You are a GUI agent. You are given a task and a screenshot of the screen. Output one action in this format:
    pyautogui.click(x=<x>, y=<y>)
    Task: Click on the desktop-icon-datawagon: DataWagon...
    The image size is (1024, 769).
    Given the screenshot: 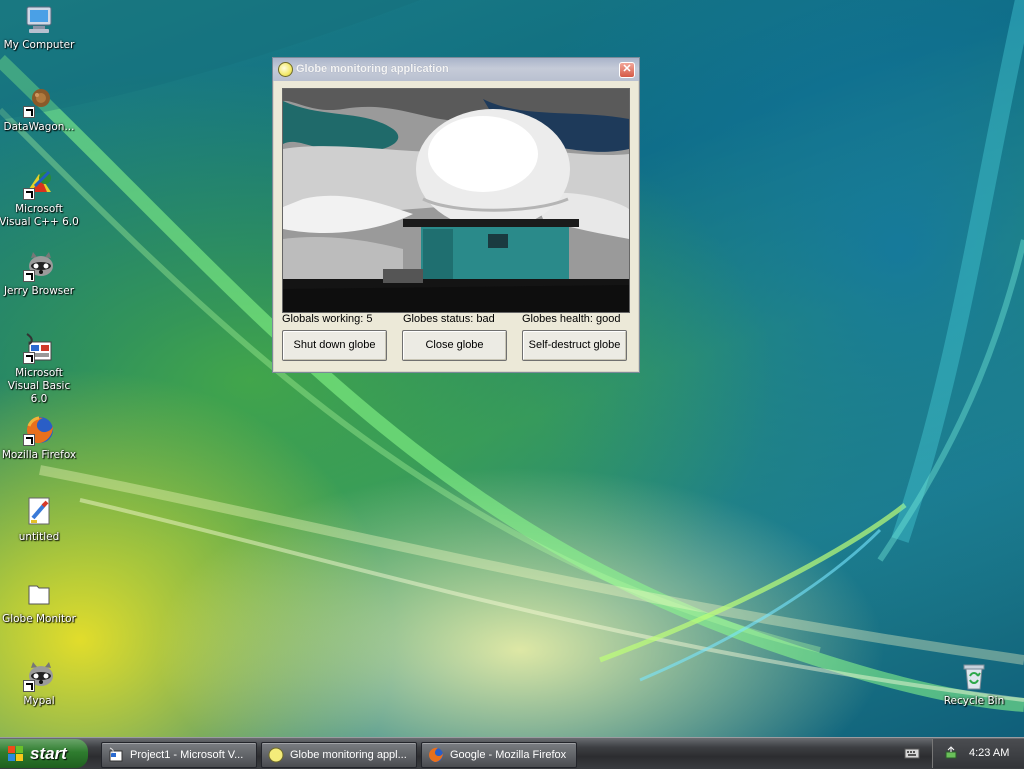 What is the action you would take?
    pyautogui.click(x=39, y=110)
    